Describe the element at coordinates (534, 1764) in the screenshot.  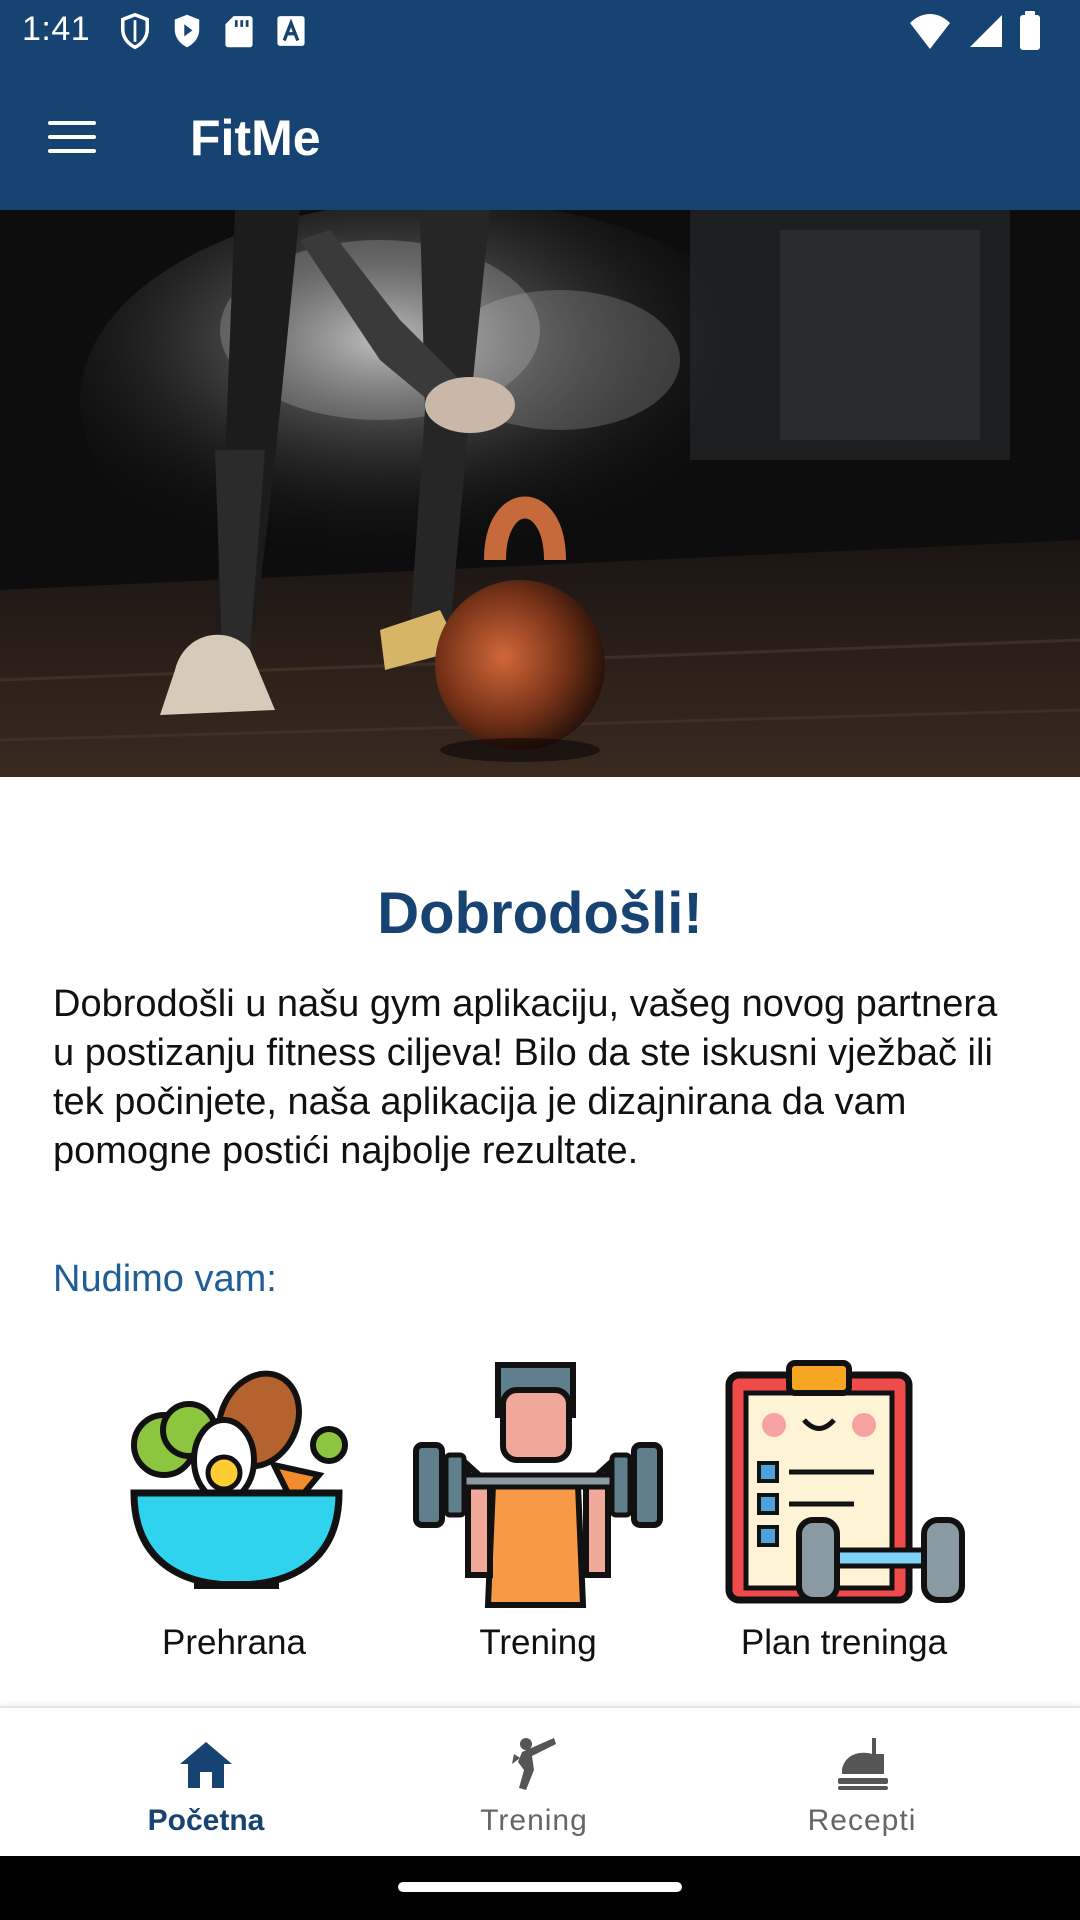
I see `martial-arts-icon` at that location.